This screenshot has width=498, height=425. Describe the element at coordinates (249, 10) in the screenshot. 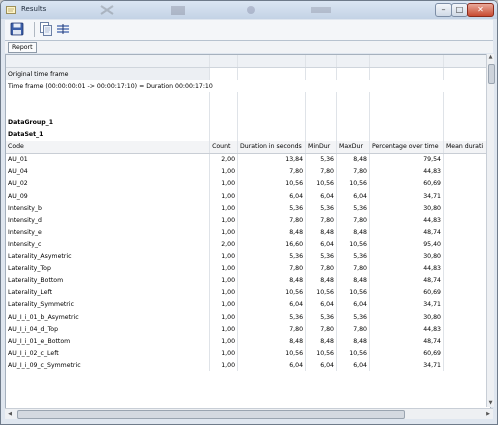

I see `title-bar: Results – □ ✕` at that location.